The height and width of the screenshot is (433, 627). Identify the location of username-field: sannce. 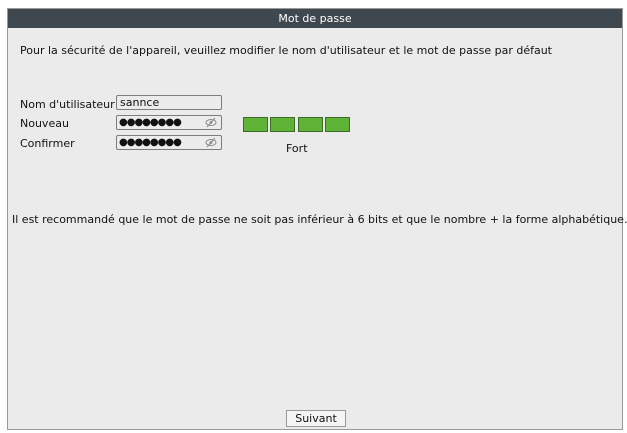
(169, 102).